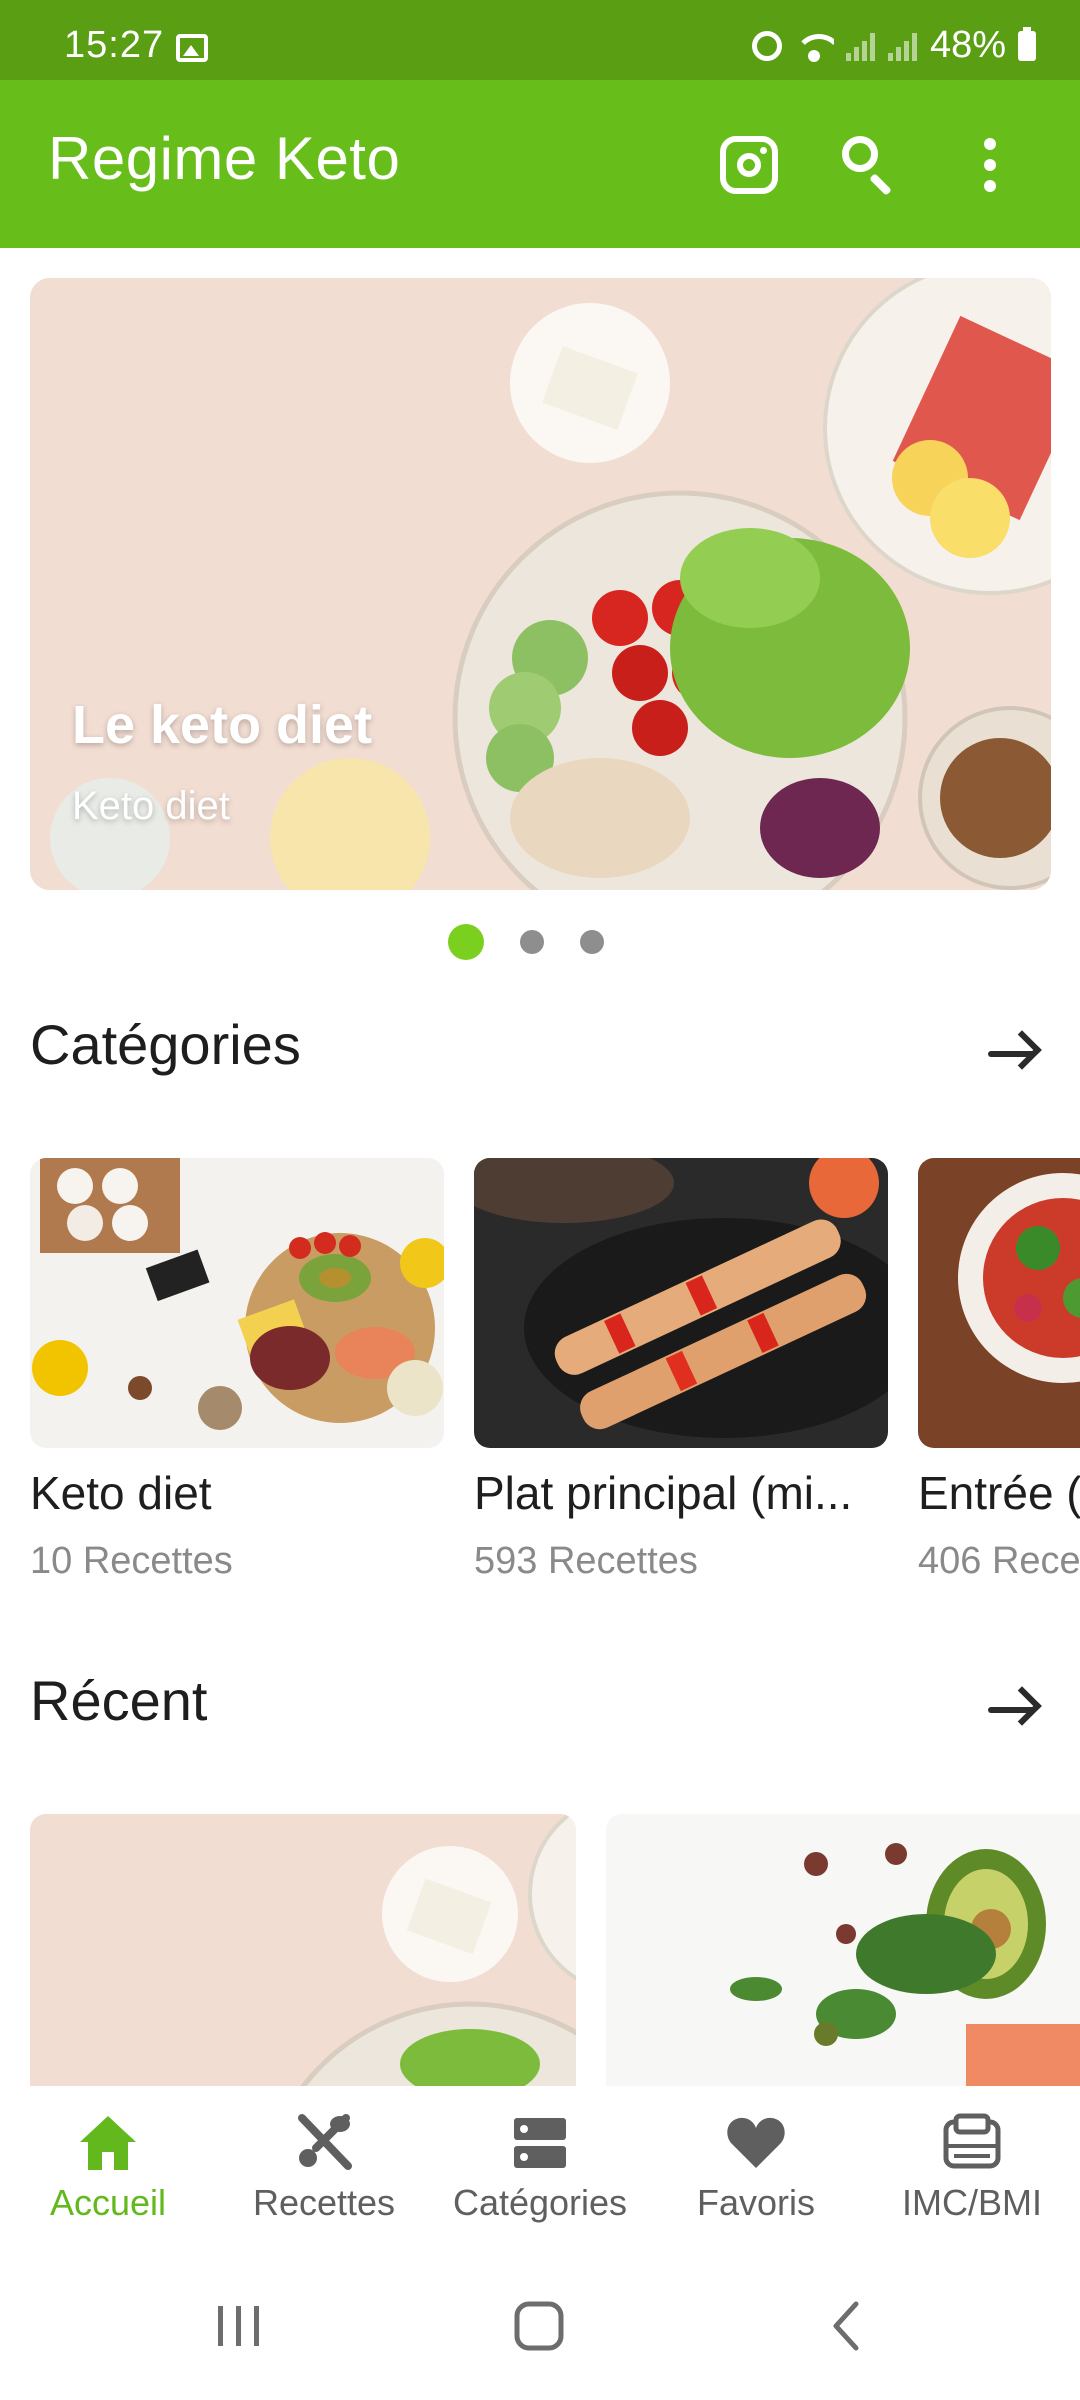 This screenshot has height=2400, width=1080. I want to click on alarm-icon, so click(766, 45).